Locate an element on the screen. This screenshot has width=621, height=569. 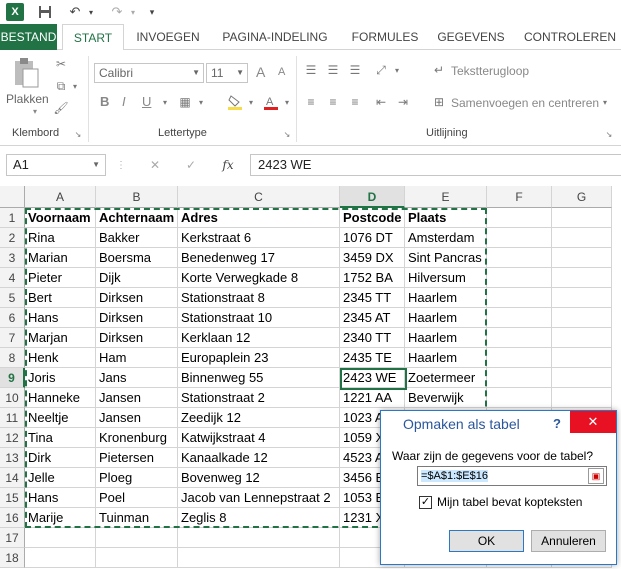
alignment-launcher-icon: ↘ is located at coordinates (609, 134).